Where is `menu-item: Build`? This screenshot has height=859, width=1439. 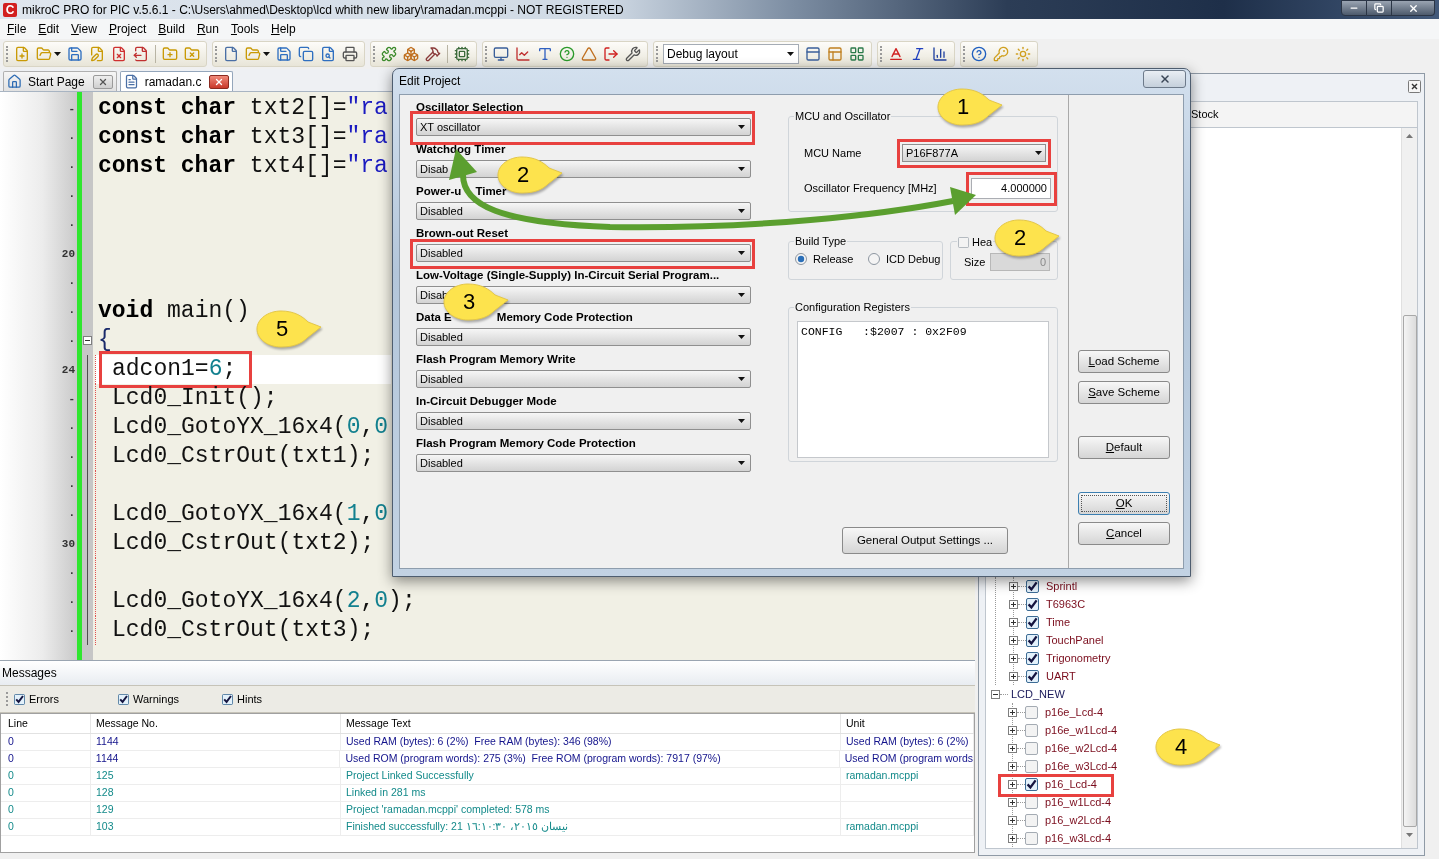
menu-item: Build is located at coordinates (171, 29).